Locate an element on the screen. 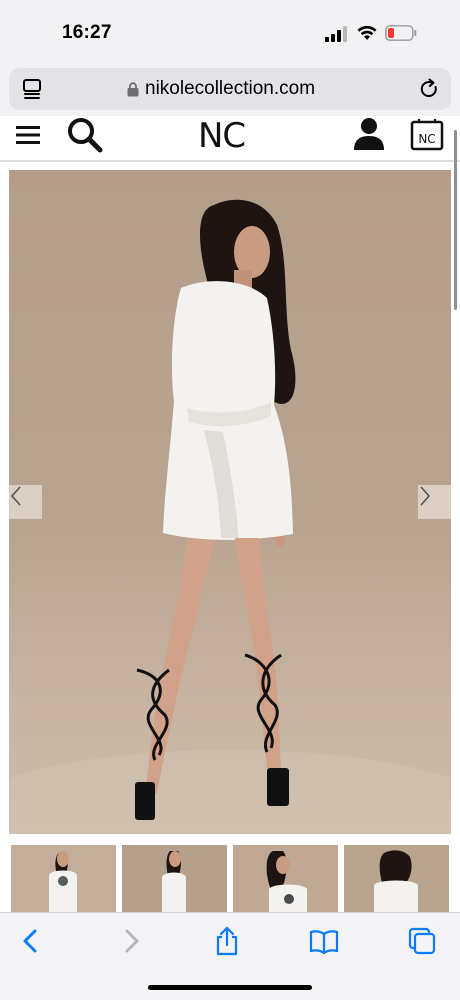 This screenshot has width=460, height=1000. tabs-icon is located at coordinates (422, 941).